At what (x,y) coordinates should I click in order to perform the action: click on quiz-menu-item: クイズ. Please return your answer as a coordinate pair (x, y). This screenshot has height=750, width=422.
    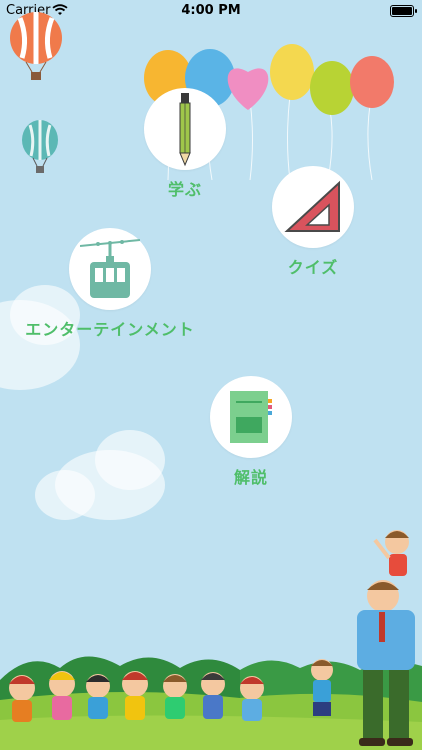
    Looking at the image, I should click on (313, 222).